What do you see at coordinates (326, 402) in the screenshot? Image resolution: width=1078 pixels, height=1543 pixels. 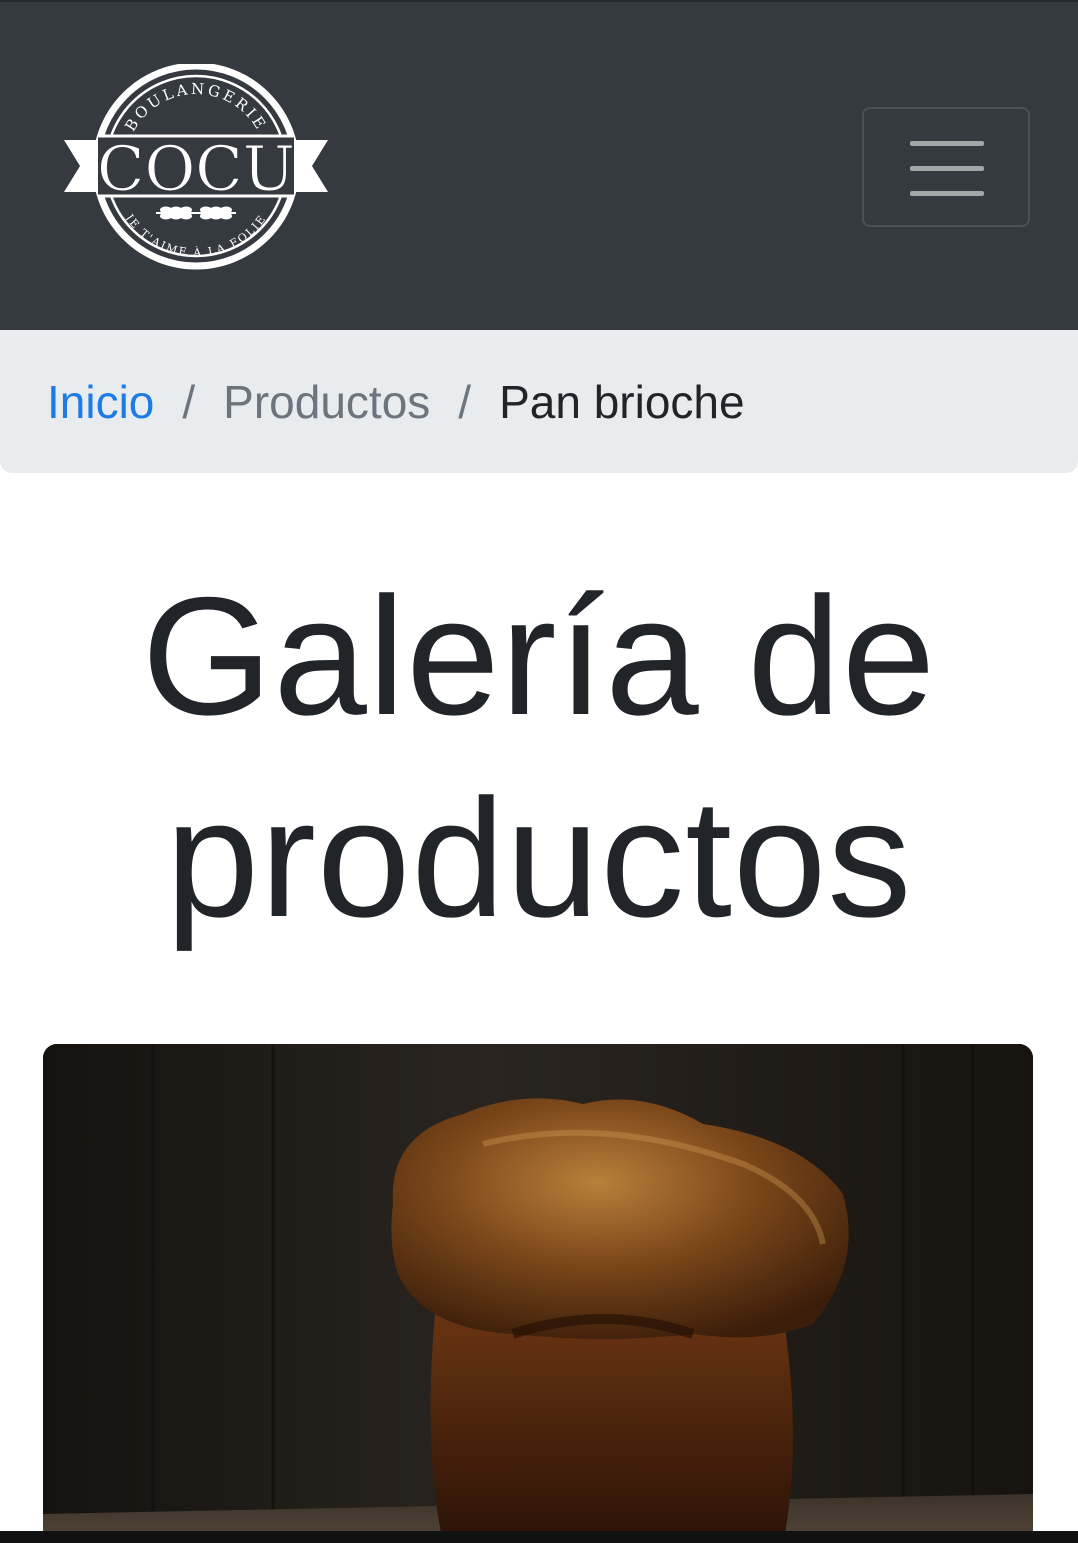 I see `breadcrumb-item-productos: Productos` at bounding box center [326, 402].